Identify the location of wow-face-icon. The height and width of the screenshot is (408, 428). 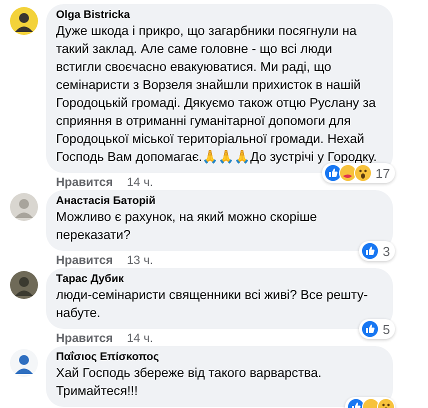
(363, 173).